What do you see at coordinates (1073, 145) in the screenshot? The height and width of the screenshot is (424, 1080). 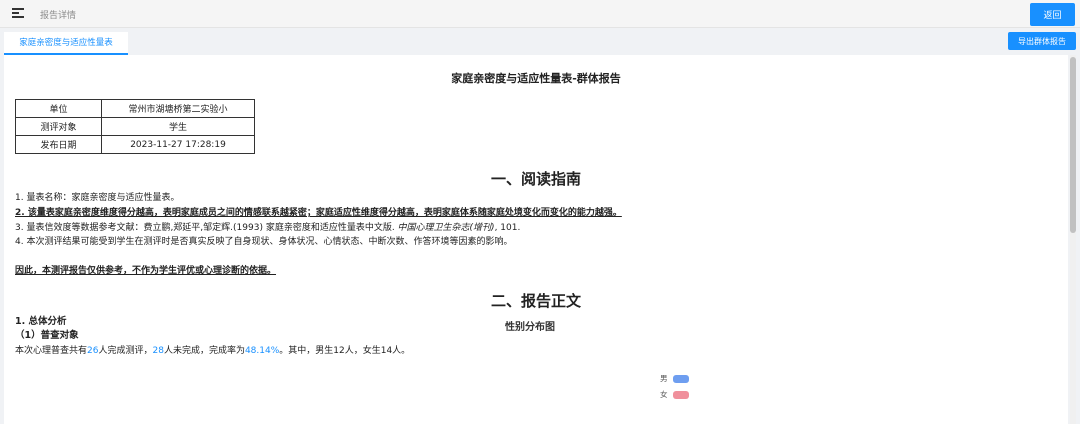 I see `scrollbar-thumb` at bounding box center [1073, 145].